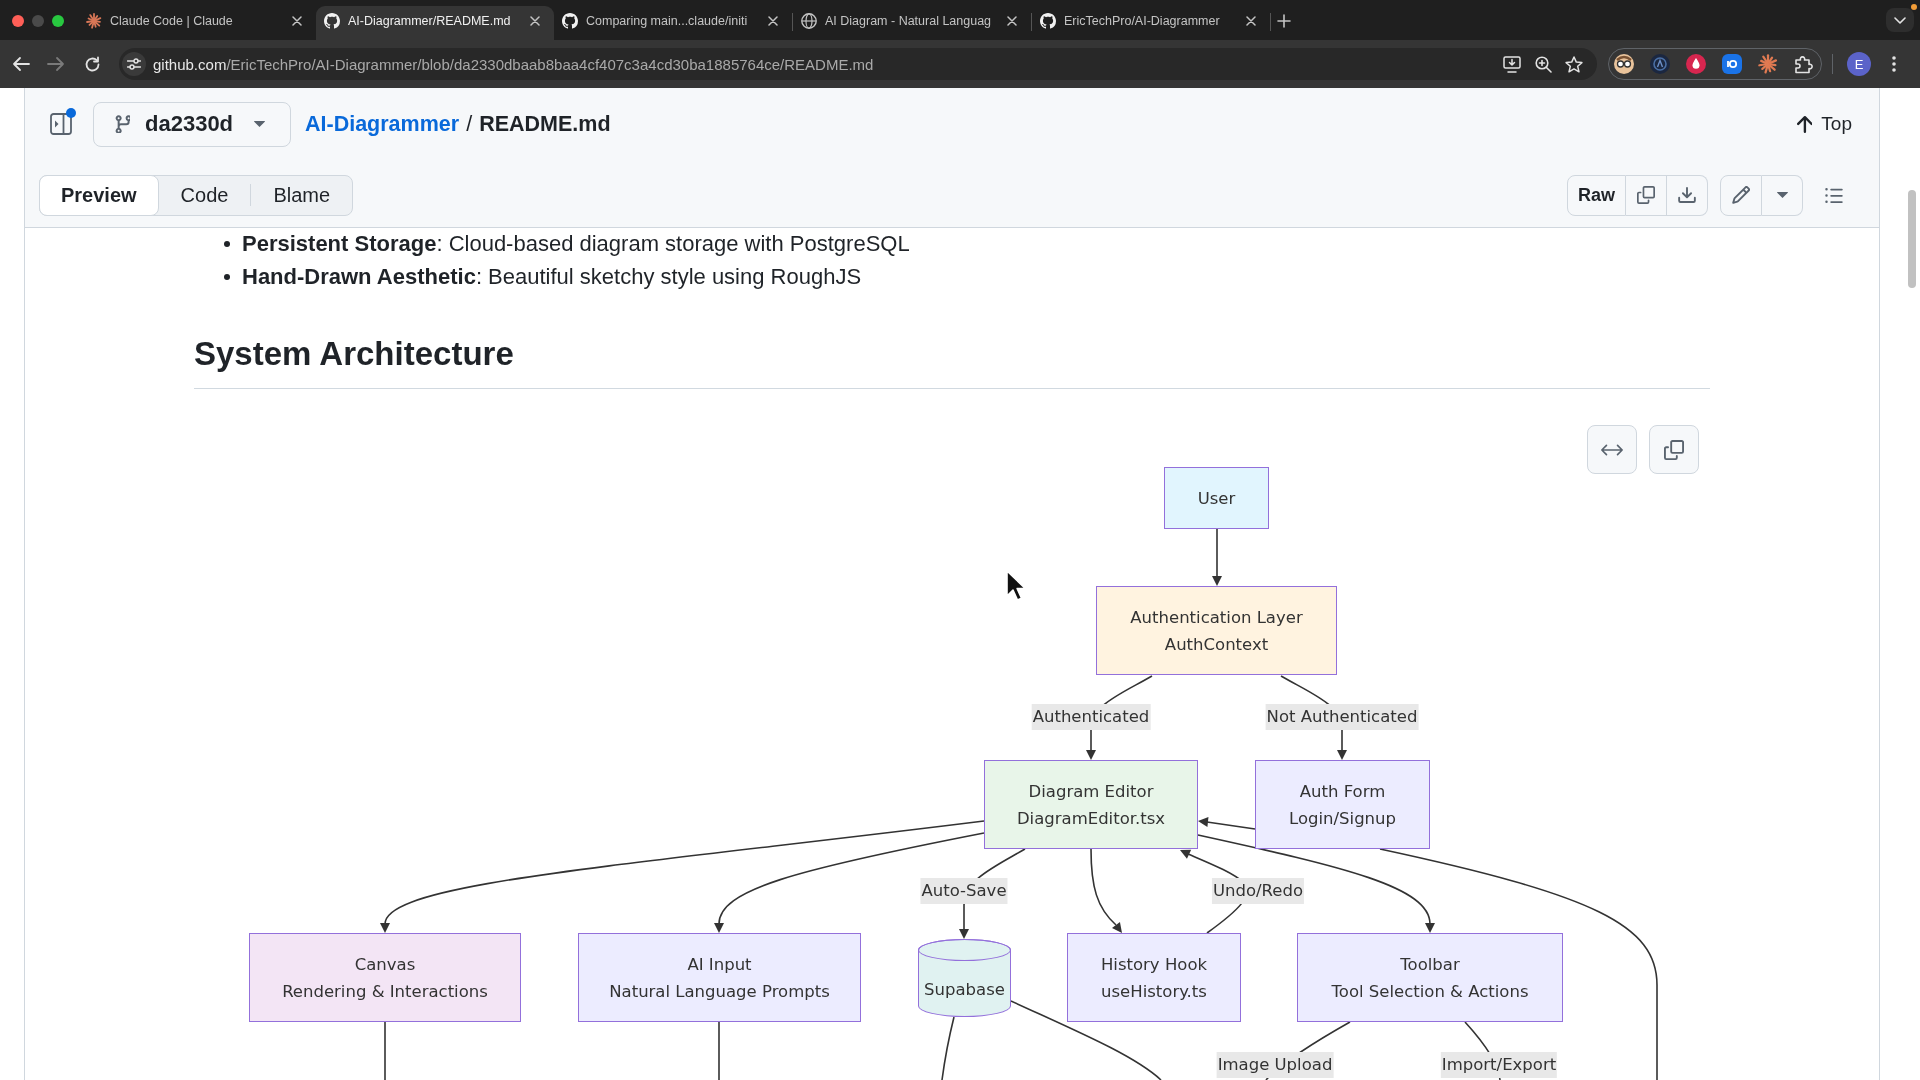  I want to click on arrows-horizontal-icon, so click(1612, 449).